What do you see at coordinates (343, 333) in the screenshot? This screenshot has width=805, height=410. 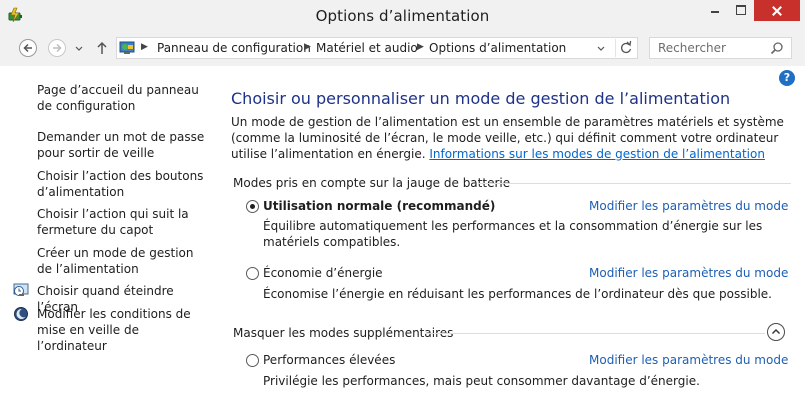 I see `hide-additional-plans-header: Masquer les modes supplémentaires` at bounding box center [343, 333].